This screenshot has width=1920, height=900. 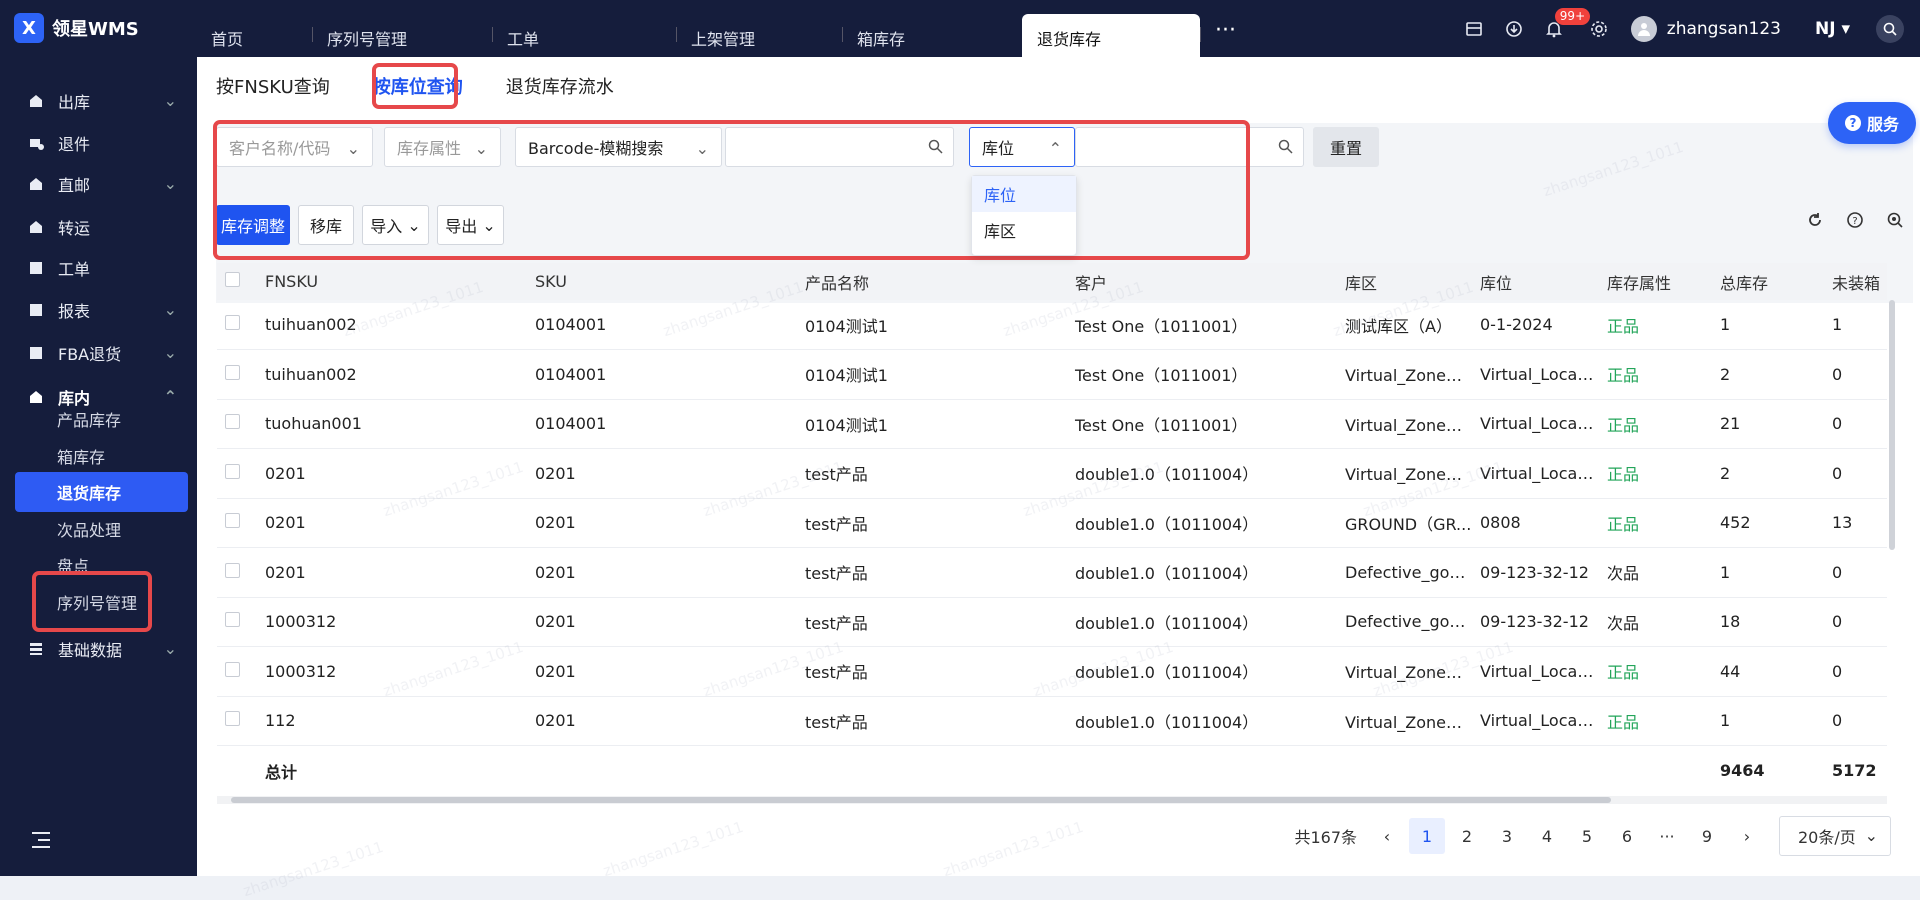 What do you see at coordinates (921, 800) in the screenshot?
I see `scroll-thumb` at bounding box center [921, 800].